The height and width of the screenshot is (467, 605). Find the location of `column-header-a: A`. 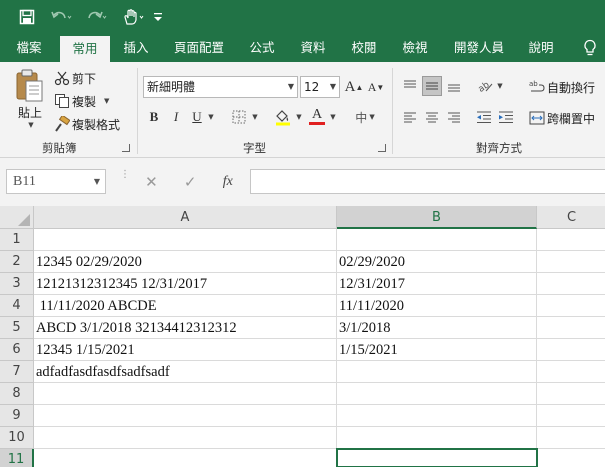

column-header-a: A is located at coordinates (185, 217).